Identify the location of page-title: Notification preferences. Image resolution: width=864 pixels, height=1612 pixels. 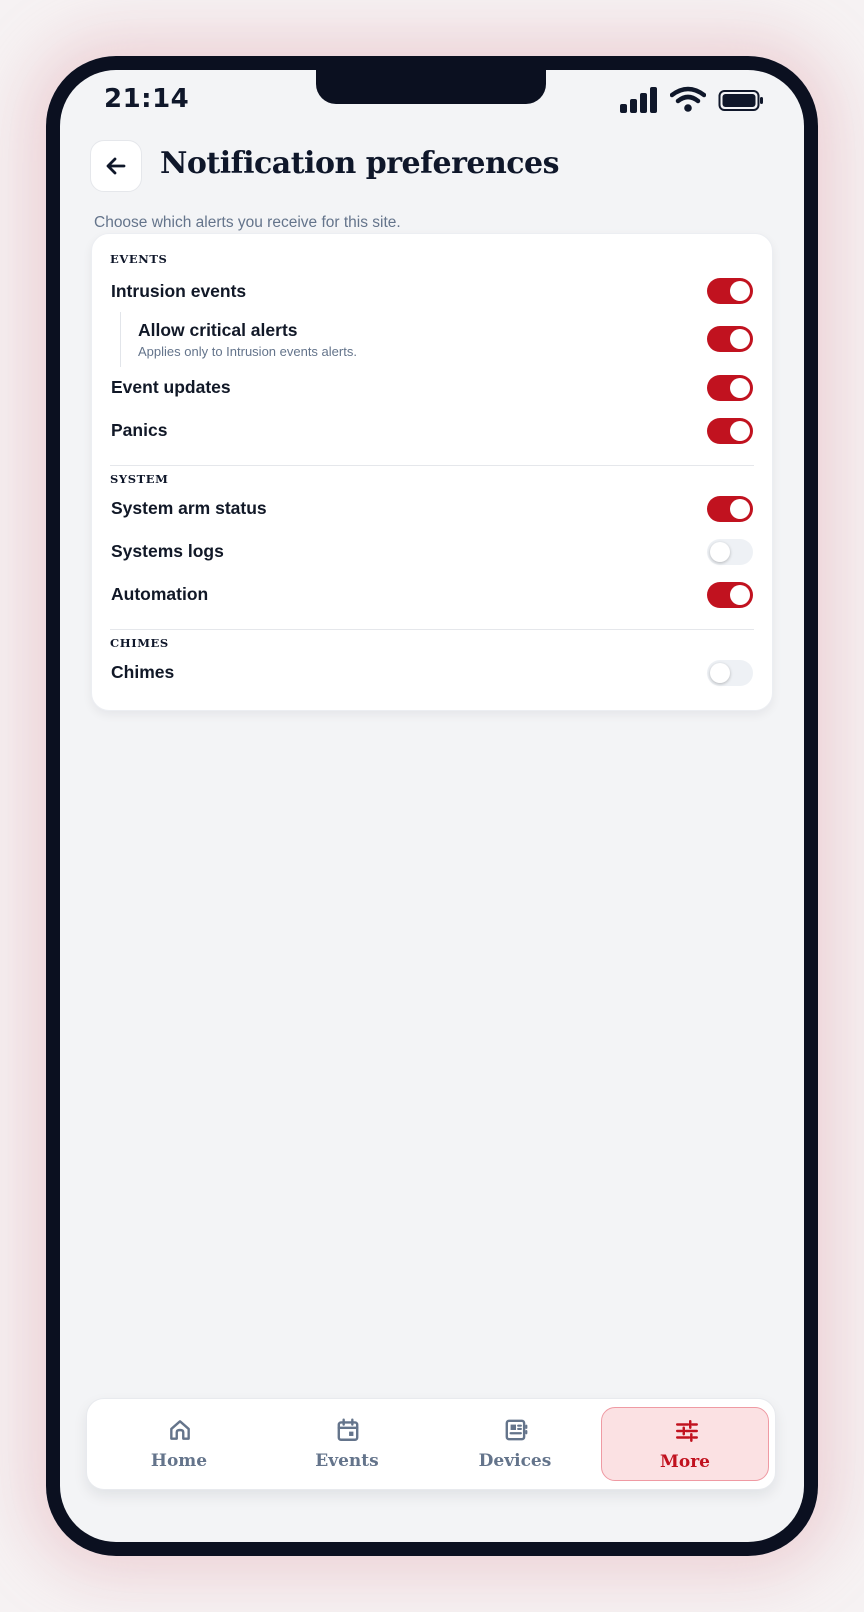
(360, 163).